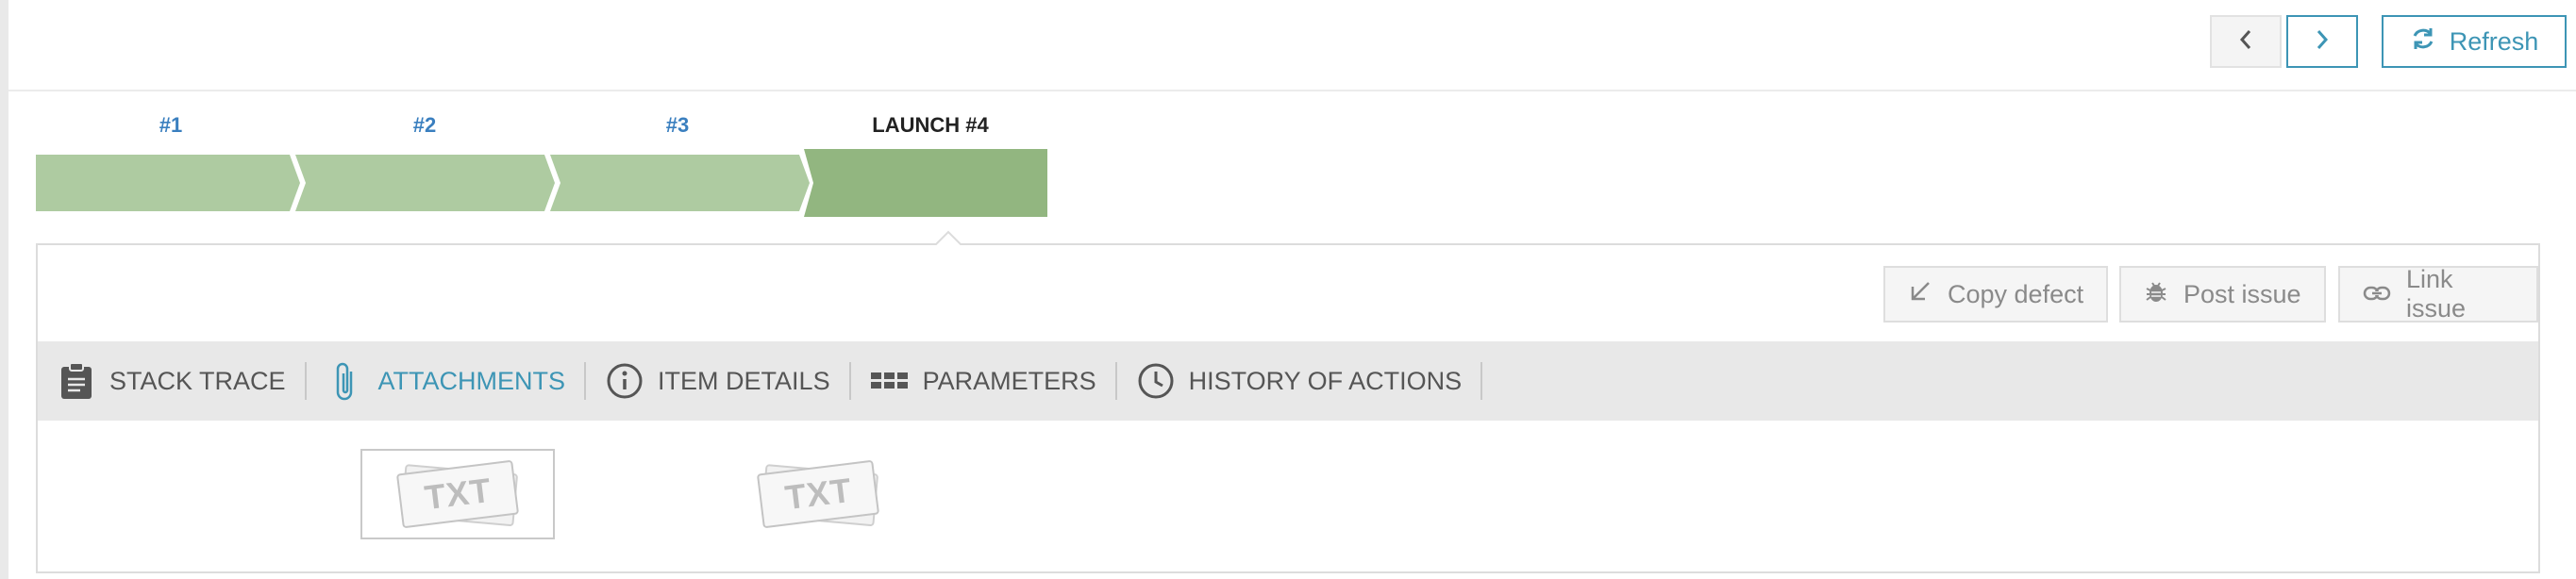 The height and width of the screenshot is (579, 2576). What do you see at coordinates (1156, 381) in the screenshot?
I see `clock-icon` at bounding box center [1156, 381].